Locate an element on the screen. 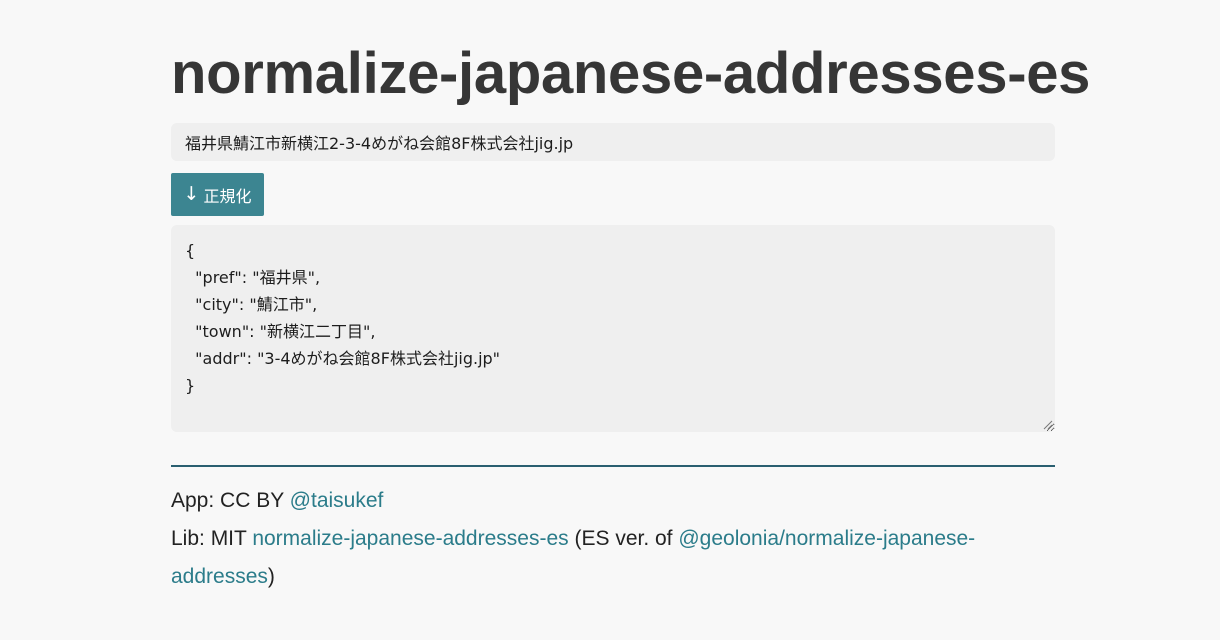  address-input is located at coordinates (613, 142).